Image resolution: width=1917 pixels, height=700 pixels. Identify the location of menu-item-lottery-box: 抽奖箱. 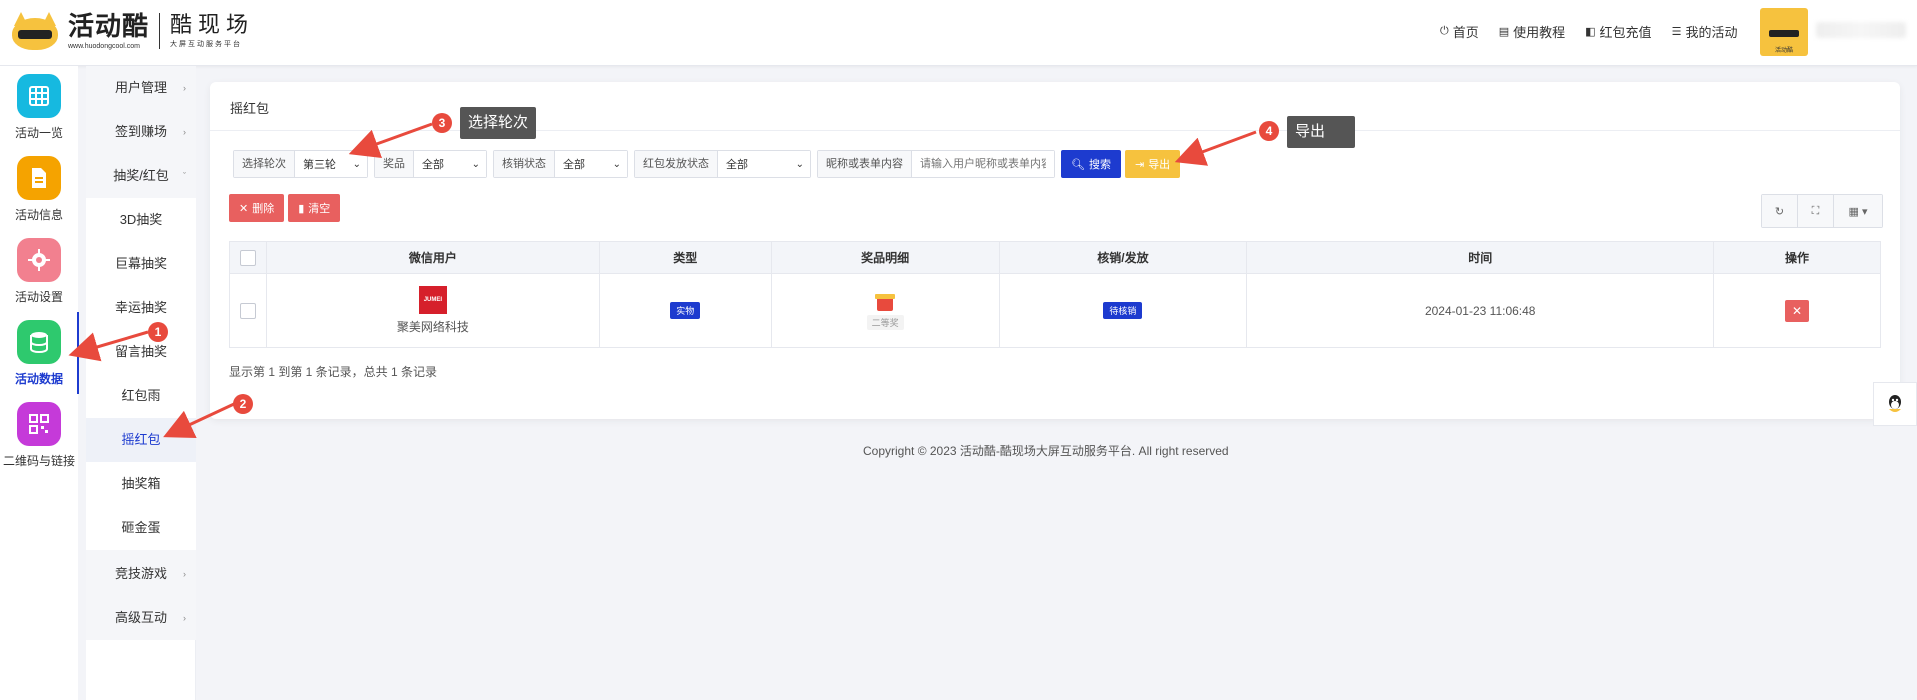
(141, 484).